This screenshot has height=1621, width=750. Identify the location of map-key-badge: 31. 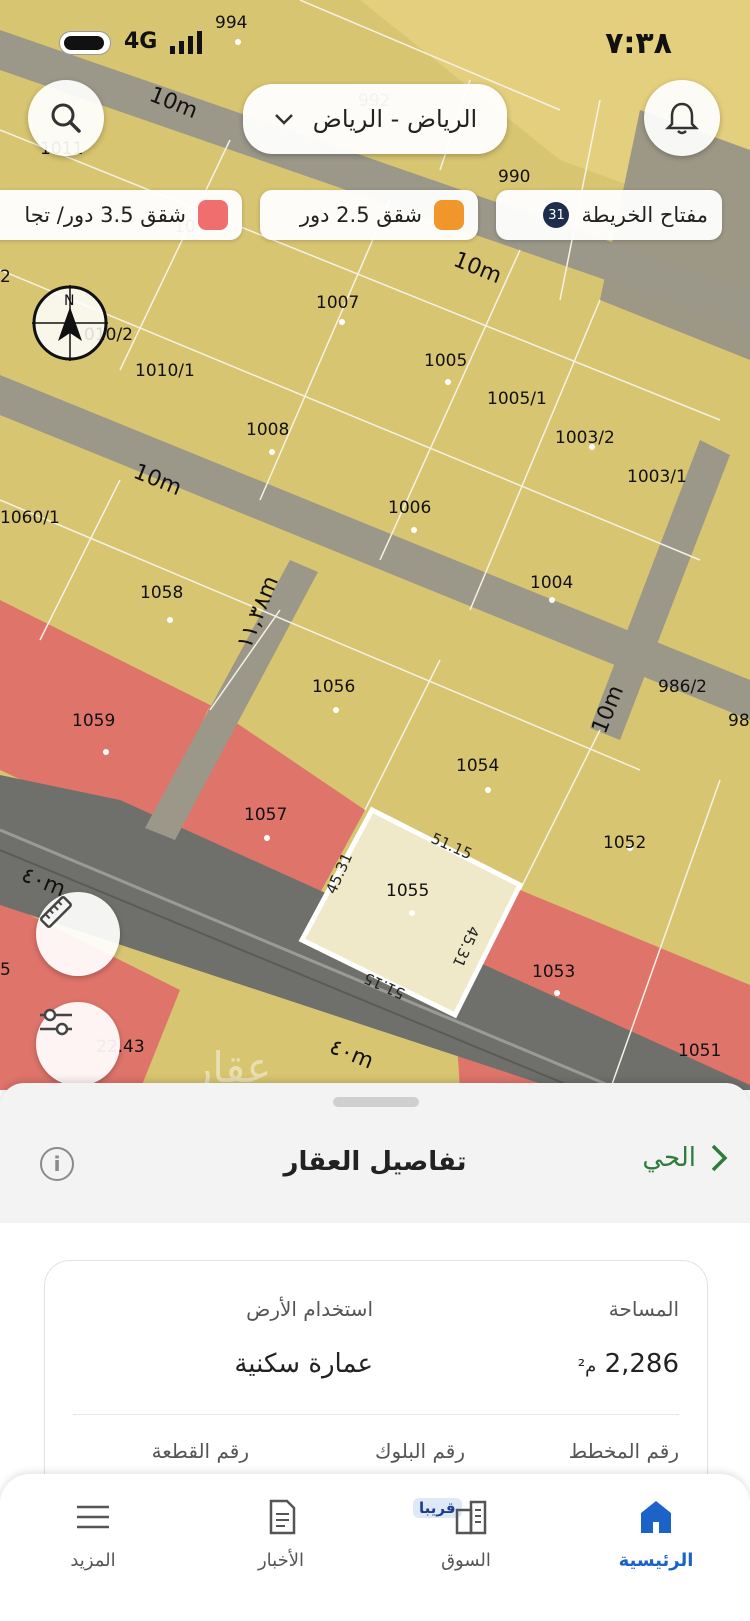
(556, 215).